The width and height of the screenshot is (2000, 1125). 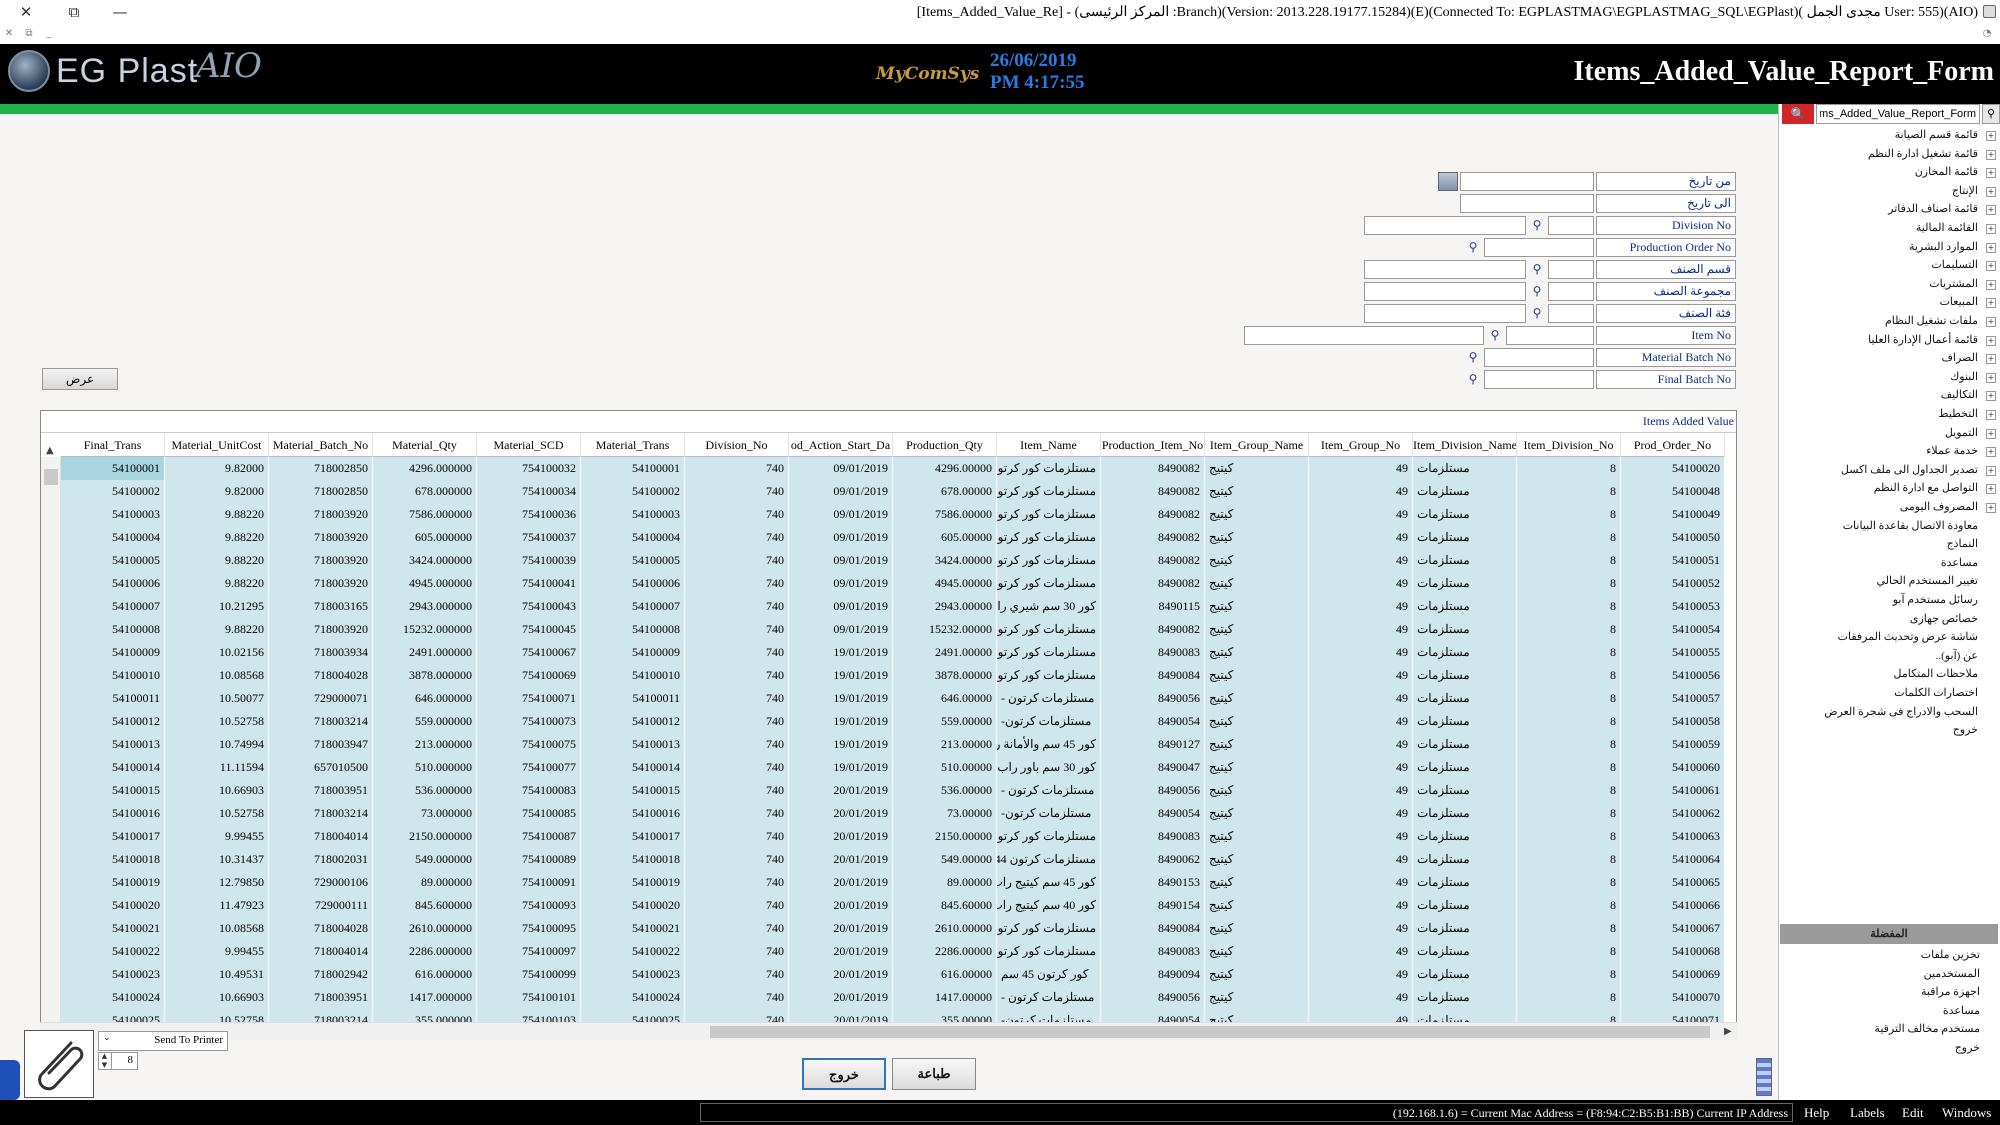 I want to click on material-batch-input, so click(x=1539, y=357).